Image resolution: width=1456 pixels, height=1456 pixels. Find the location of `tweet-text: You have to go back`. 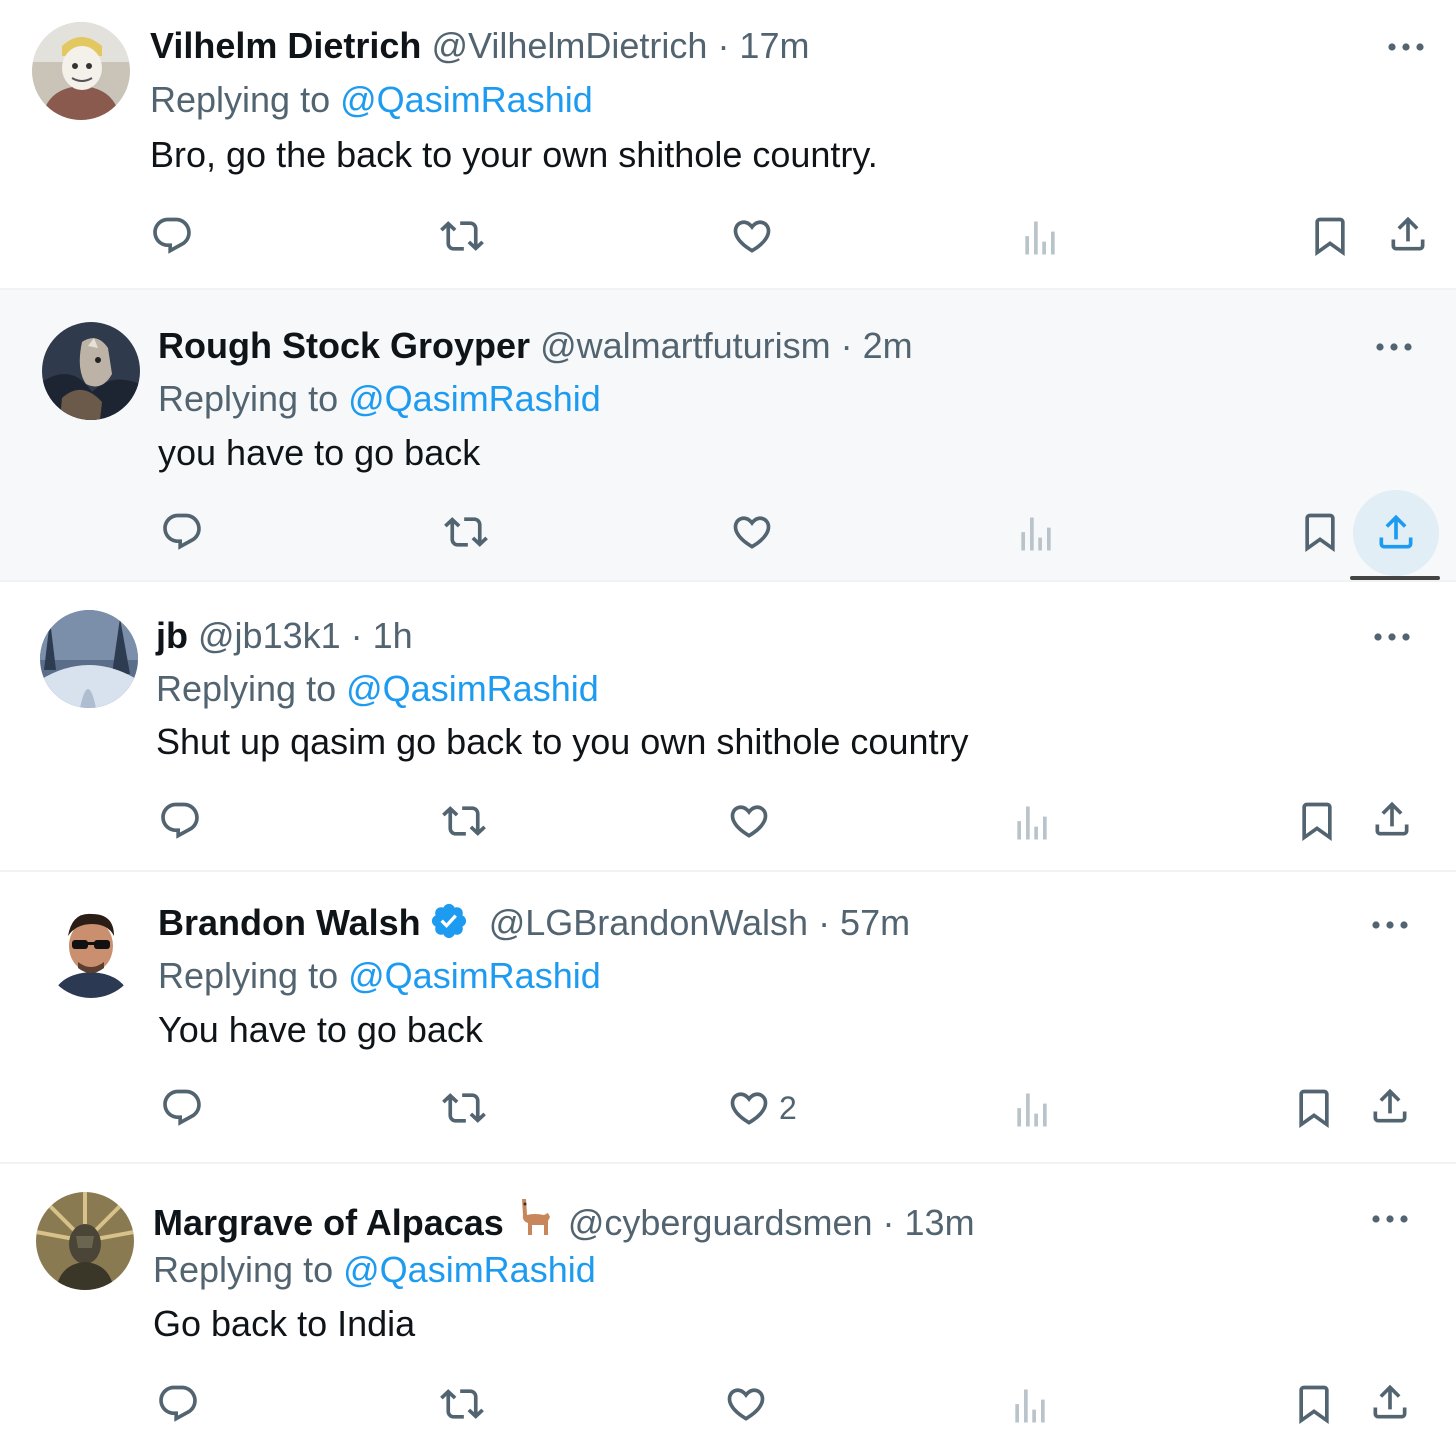

tweet-text: You have to go back is located at coordinates (320, 1029).